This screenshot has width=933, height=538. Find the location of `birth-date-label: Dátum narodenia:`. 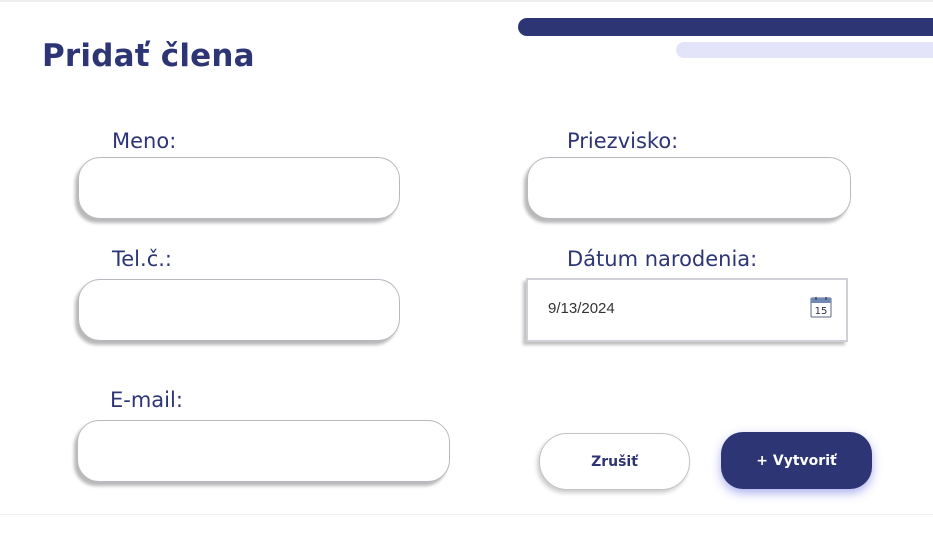

birth-date-label: Dátum narodenia: is located at coordinates (662, 259).